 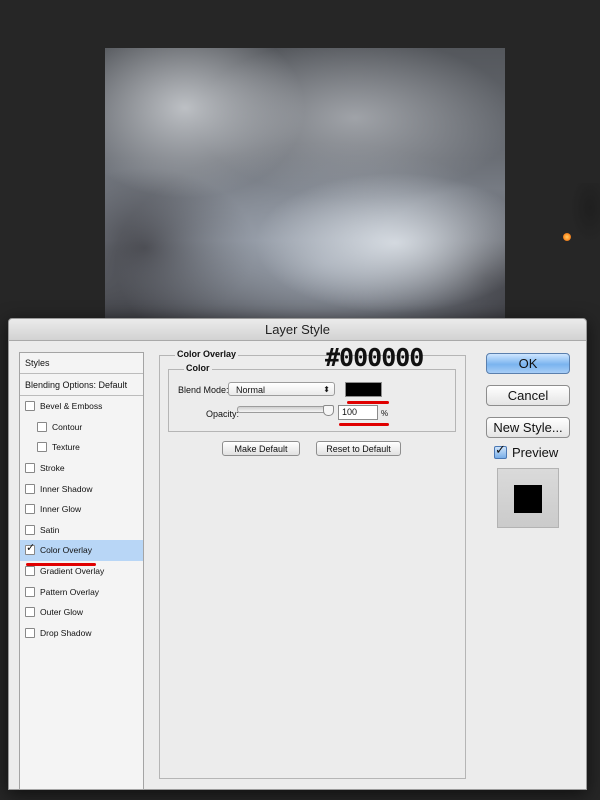 What do you see at coordinates (81, 363) in the screenshot?
I see `styles-header: Styles` at bounding box center [81, 363].